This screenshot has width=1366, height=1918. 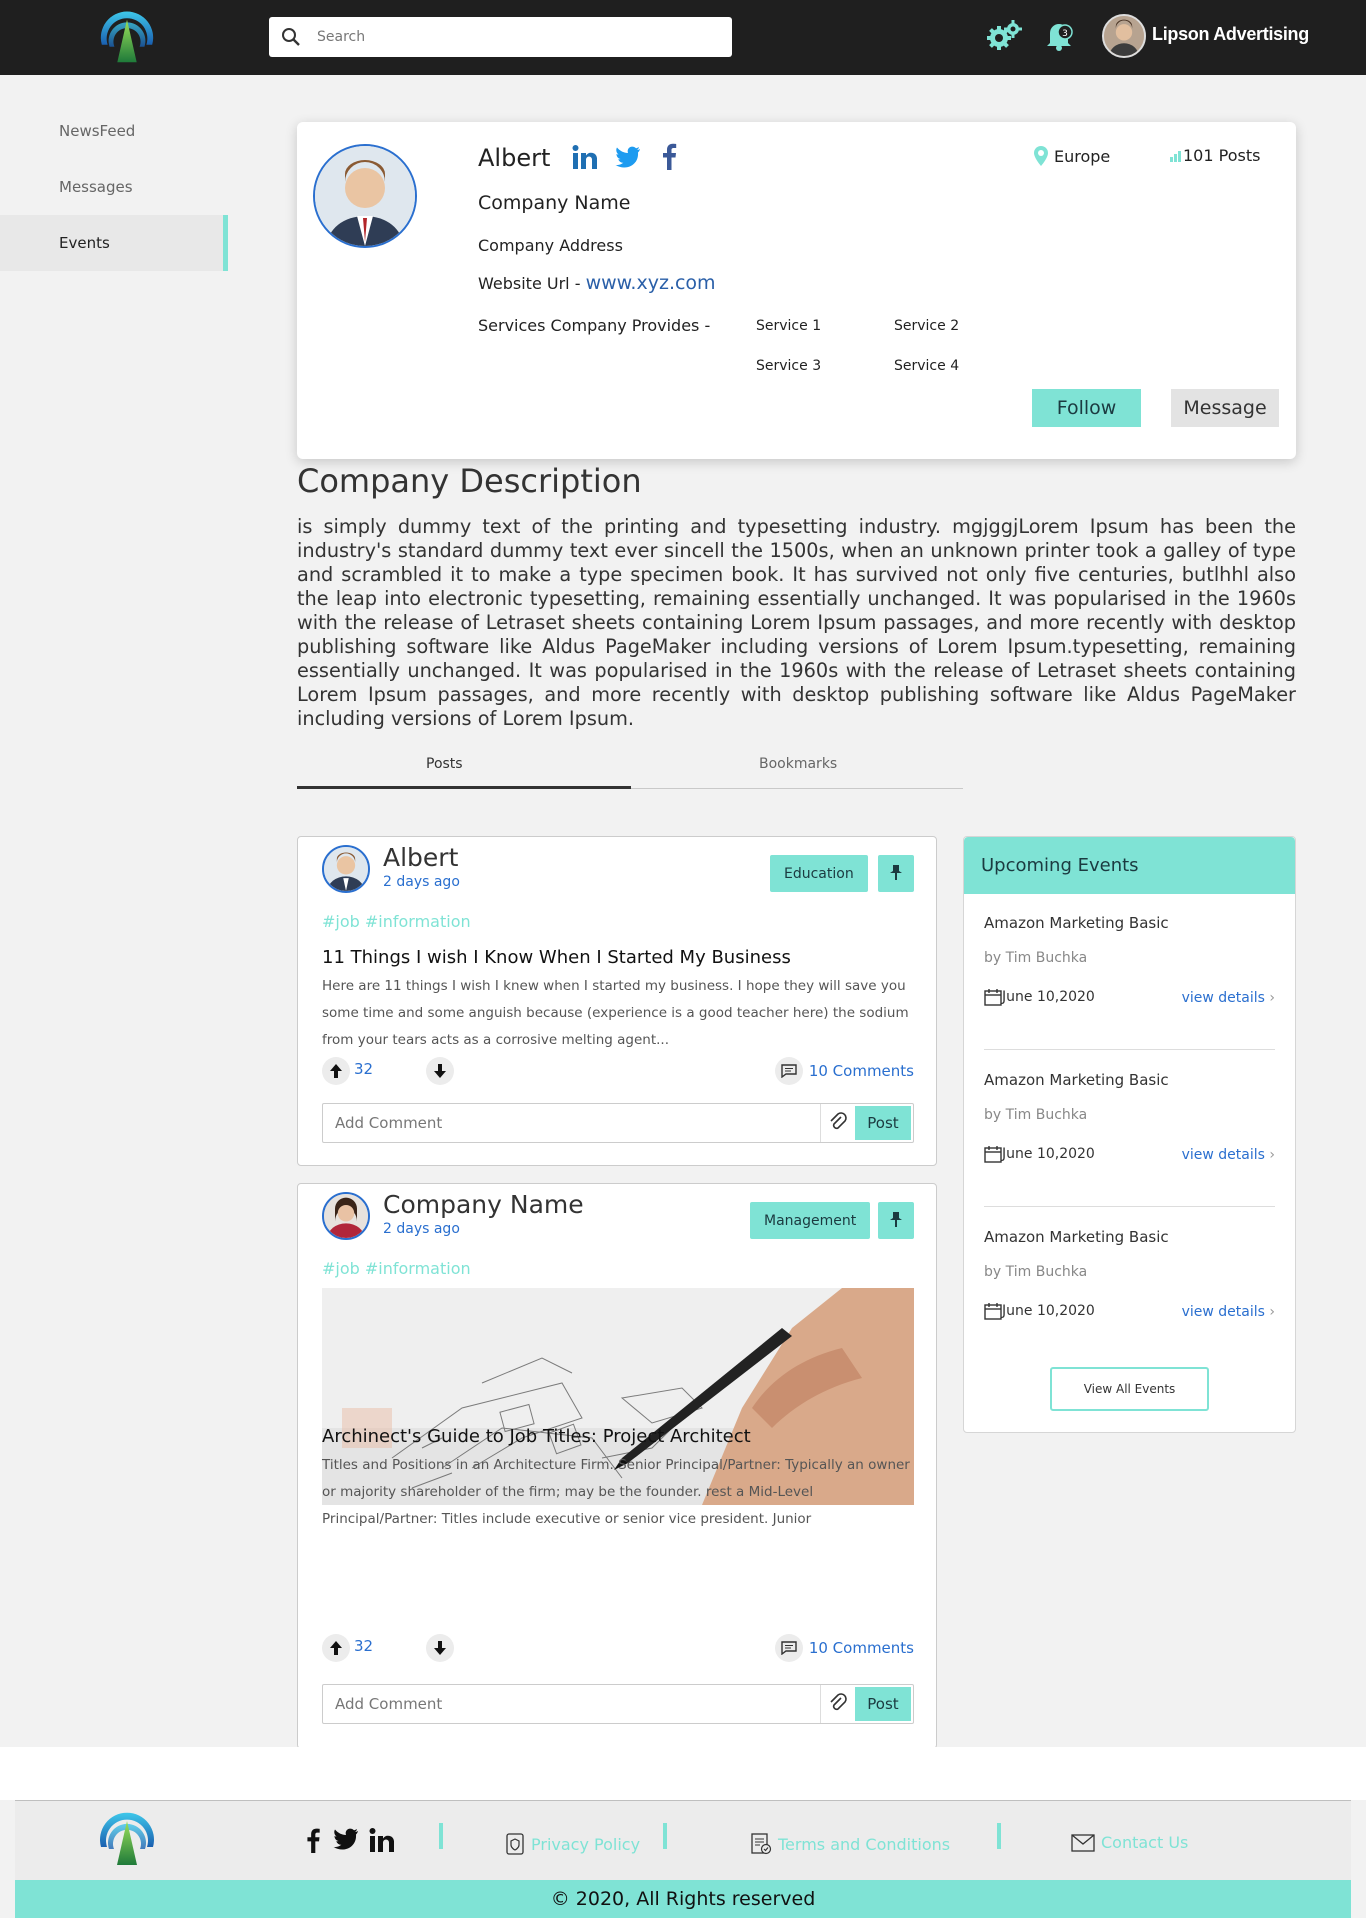 I want to click on linkedin-icon, so click(x=585, y=157).